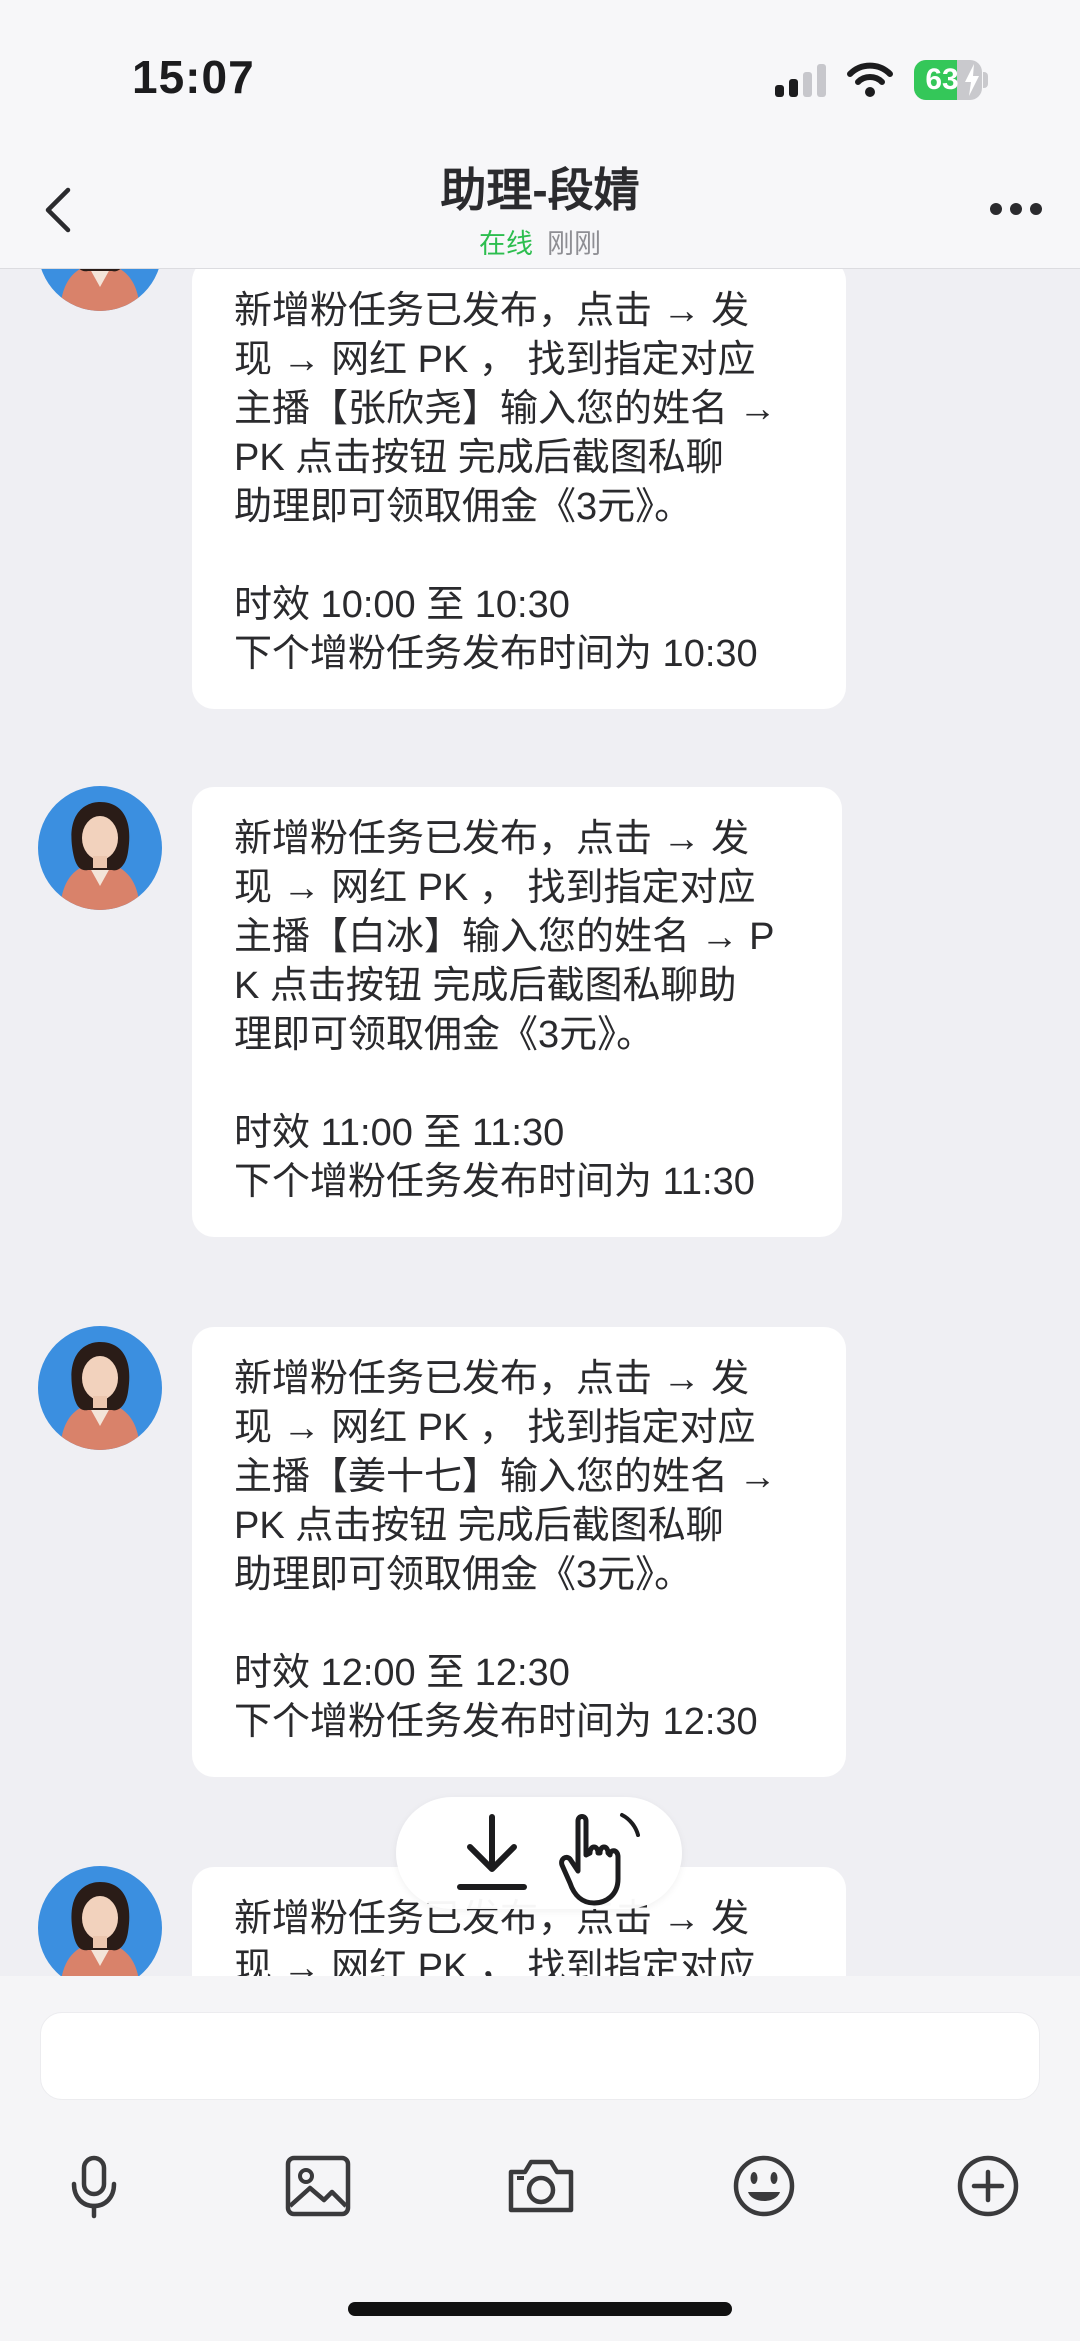 The width and height of the screenshot is (1080, 2341). What do you see at coordinates (540, 2309) in the screenshot?
I see `home-indicator` at bounding box center [540, 2309].